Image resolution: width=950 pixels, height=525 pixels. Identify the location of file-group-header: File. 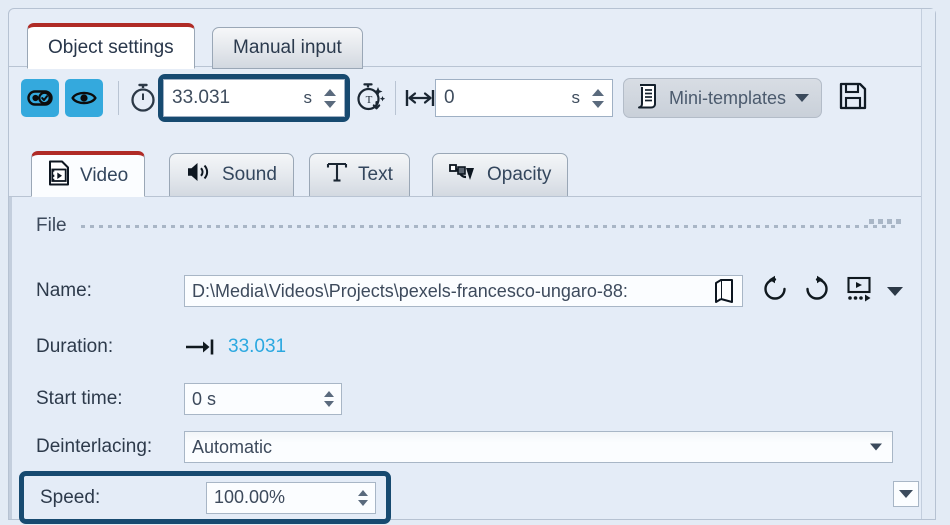
(466, 226).